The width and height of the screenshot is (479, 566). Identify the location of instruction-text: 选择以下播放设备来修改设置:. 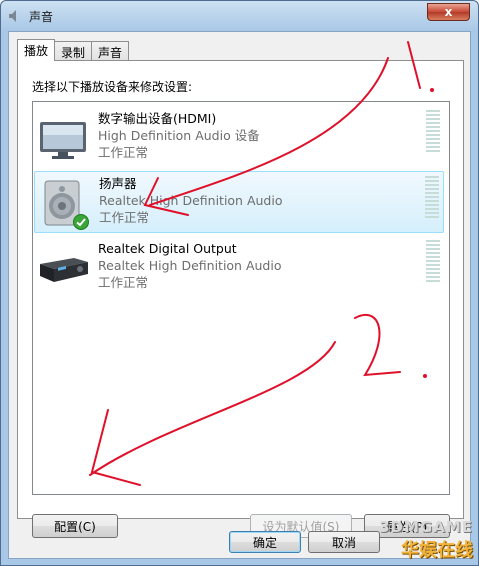
(112, 87).